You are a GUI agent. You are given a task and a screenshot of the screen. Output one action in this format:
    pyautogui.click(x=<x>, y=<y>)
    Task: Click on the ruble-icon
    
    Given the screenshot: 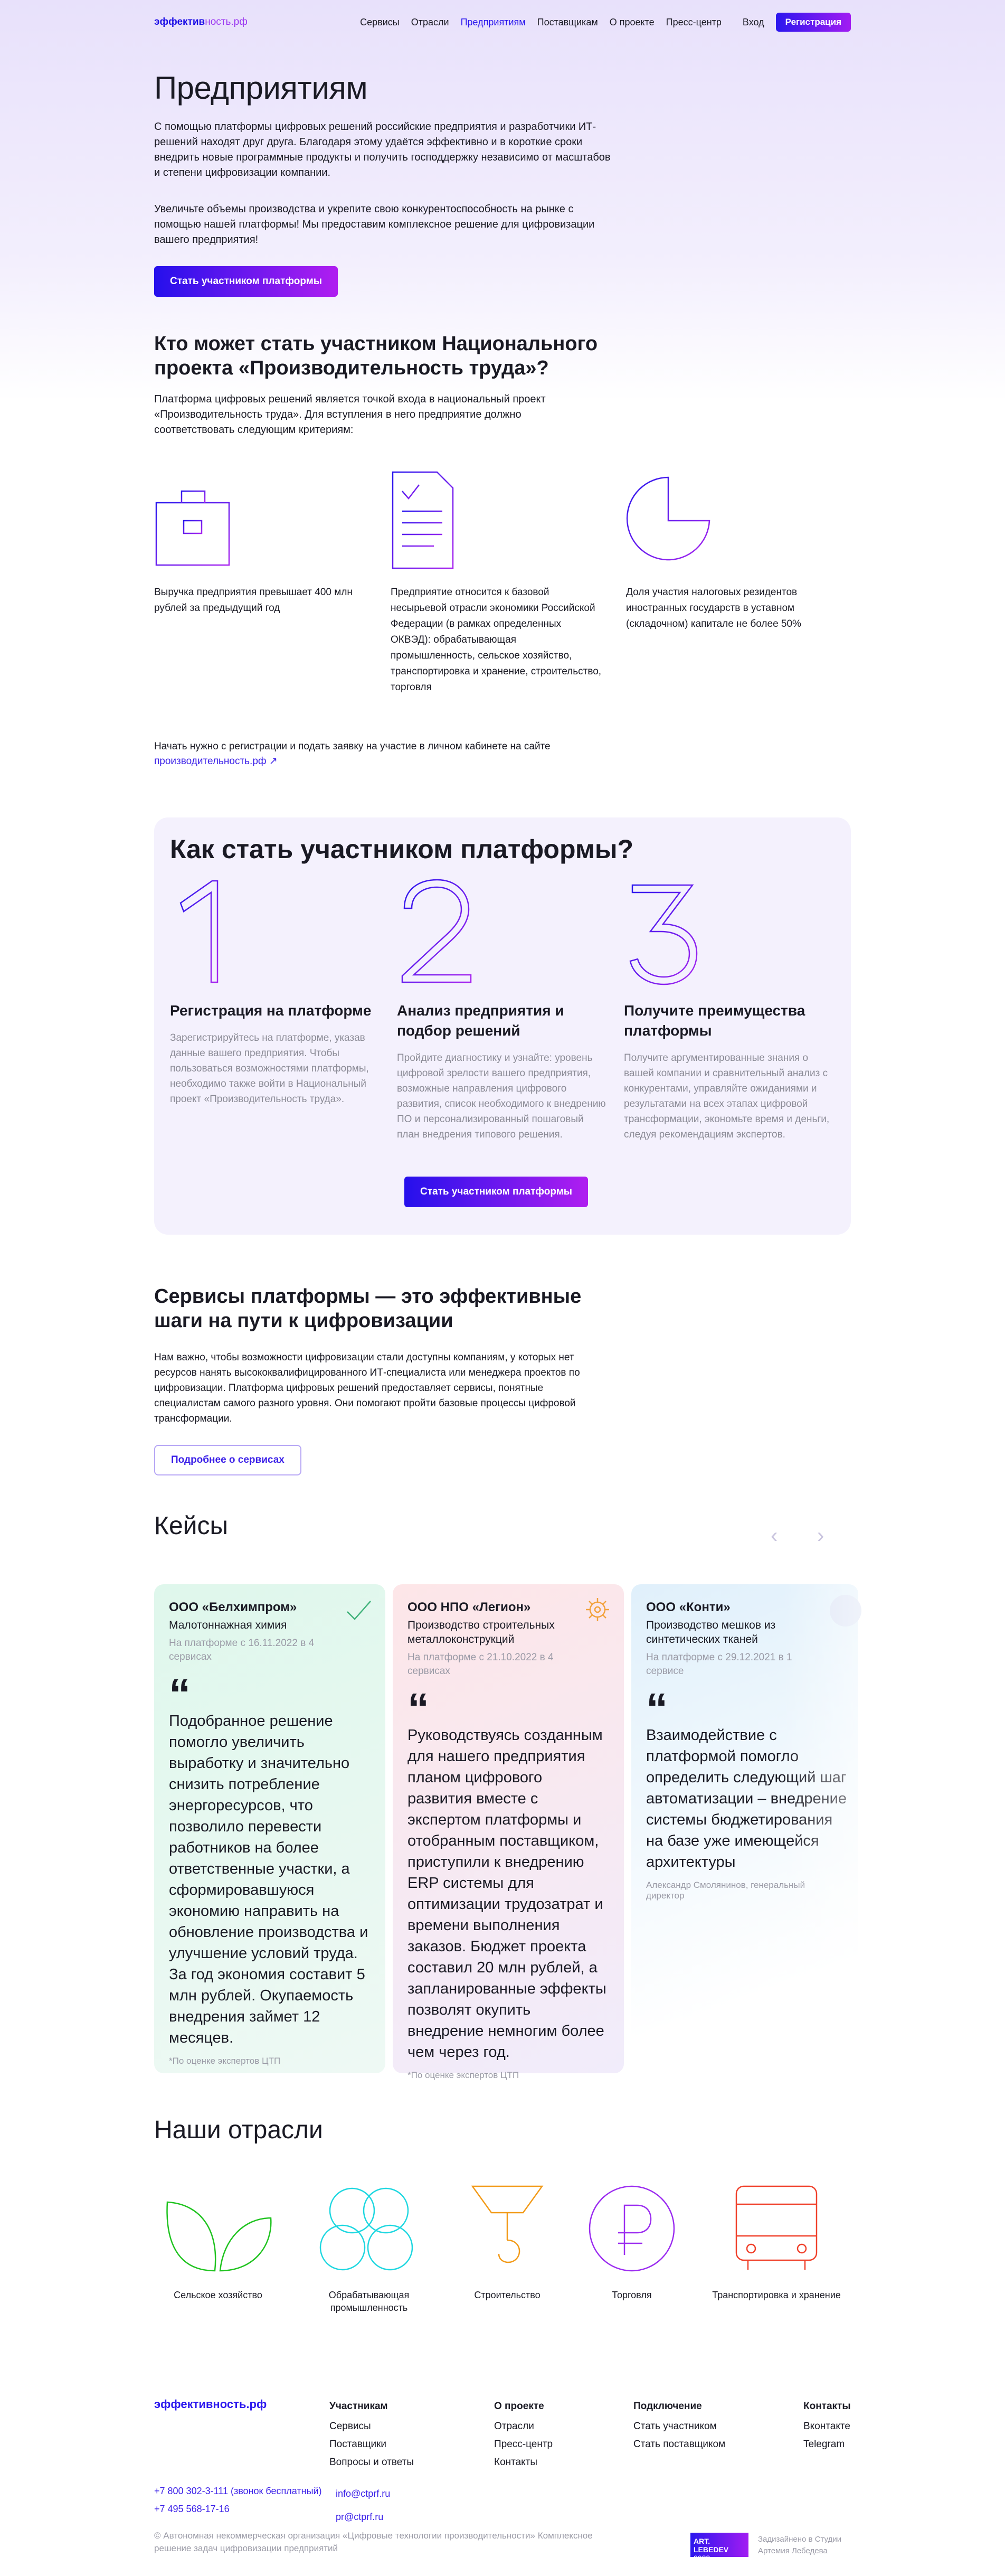 What is the action you would take?
    pyautogui.click(x=632, y=2228)
    